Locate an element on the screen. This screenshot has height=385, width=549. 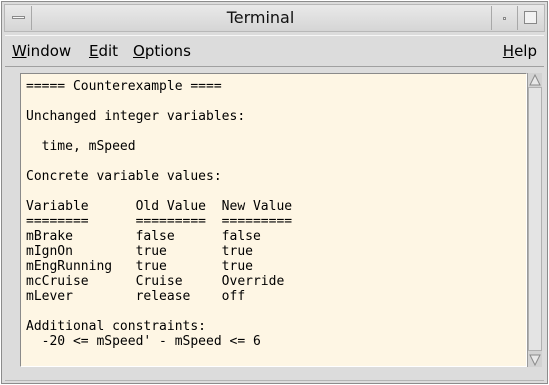
terminal-line: mcCruise Cruise Override is located at coordinates (155, 281).